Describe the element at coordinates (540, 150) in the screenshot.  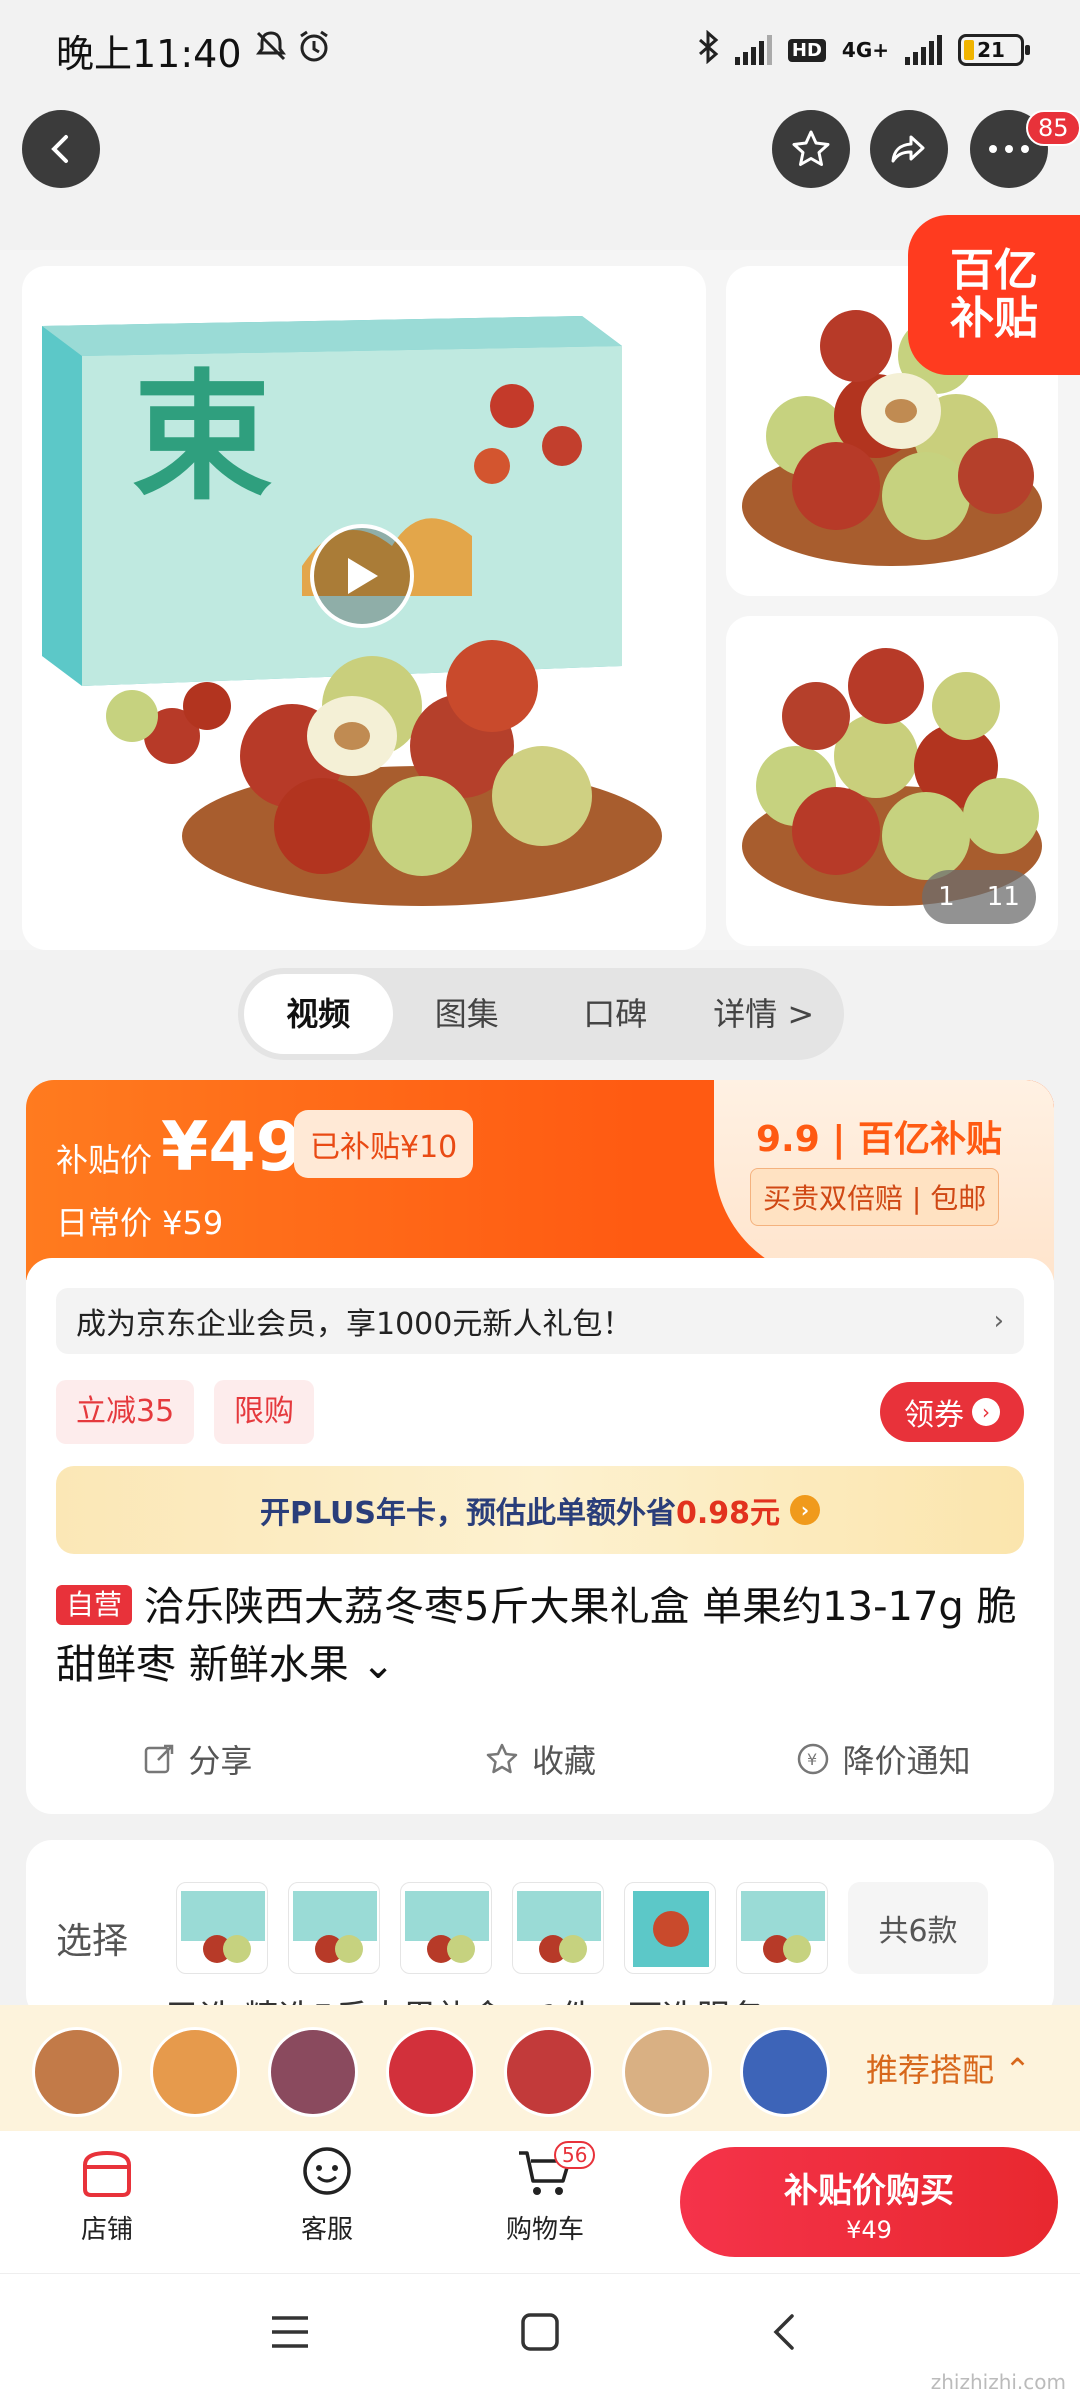
I see `top-nav` at that location.